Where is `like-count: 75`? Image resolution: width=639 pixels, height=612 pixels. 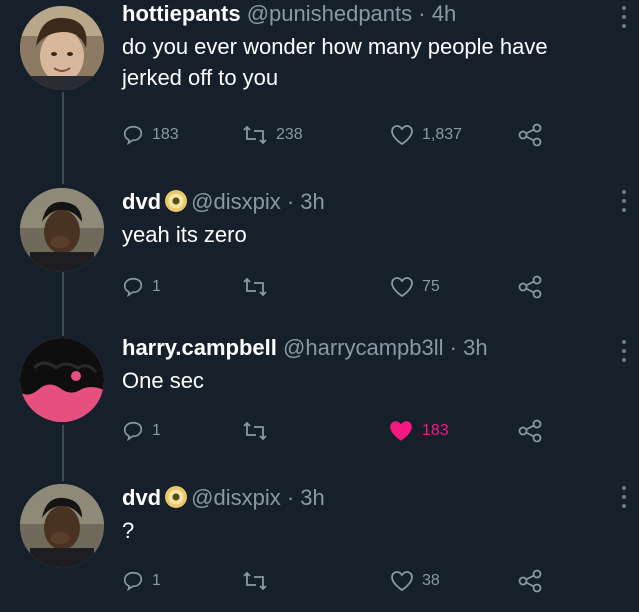
like-count: 75 is located at coordinates (431, 286).